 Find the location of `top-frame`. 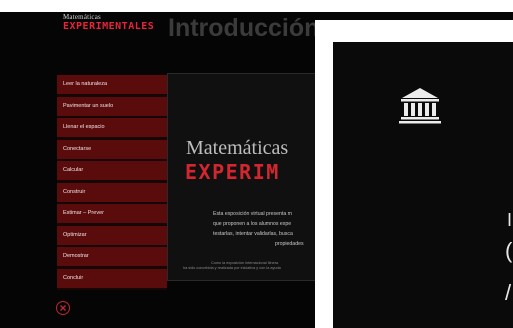

top-frame is located at coordinates (256, 6).